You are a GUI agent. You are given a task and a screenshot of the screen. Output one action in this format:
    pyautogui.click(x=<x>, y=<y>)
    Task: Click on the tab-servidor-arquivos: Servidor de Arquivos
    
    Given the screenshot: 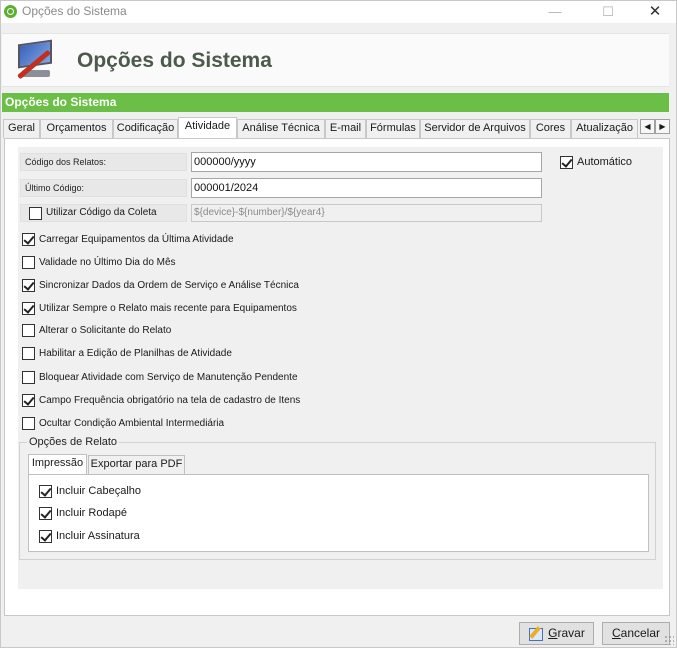 What is the action you would take?
    pyautogui.click(x=475, y=128)
    